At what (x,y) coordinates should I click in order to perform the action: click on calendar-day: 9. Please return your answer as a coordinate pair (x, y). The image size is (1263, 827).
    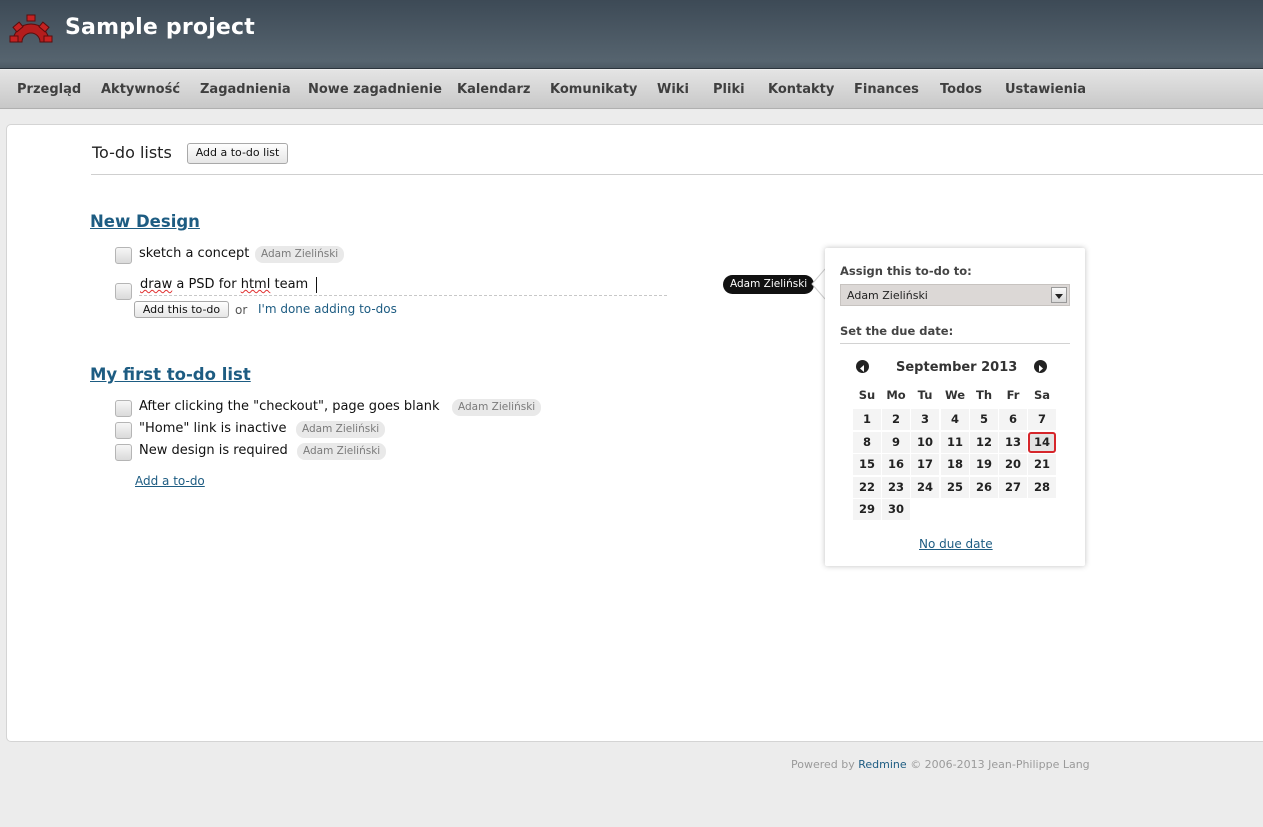
    Looking at the image, I should click on (896, 442).